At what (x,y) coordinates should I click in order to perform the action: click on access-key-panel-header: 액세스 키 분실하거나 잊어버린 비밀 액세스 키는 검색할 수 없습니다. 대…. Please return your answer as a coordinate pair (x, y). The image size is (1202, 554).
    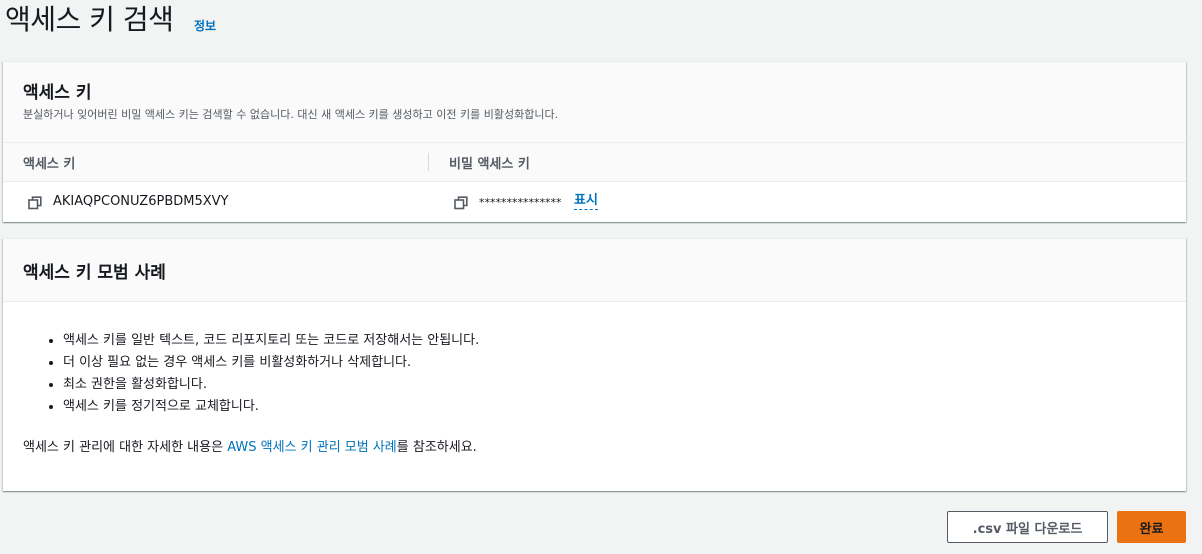
    Looking at the image, I should click on (594, 102).